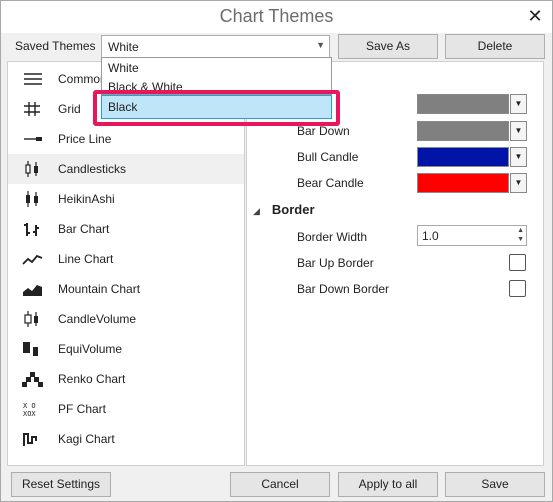 The height and width of the screenshot is (502, 553). I want to click on cancel-button: Cancel, so click(280, 484).